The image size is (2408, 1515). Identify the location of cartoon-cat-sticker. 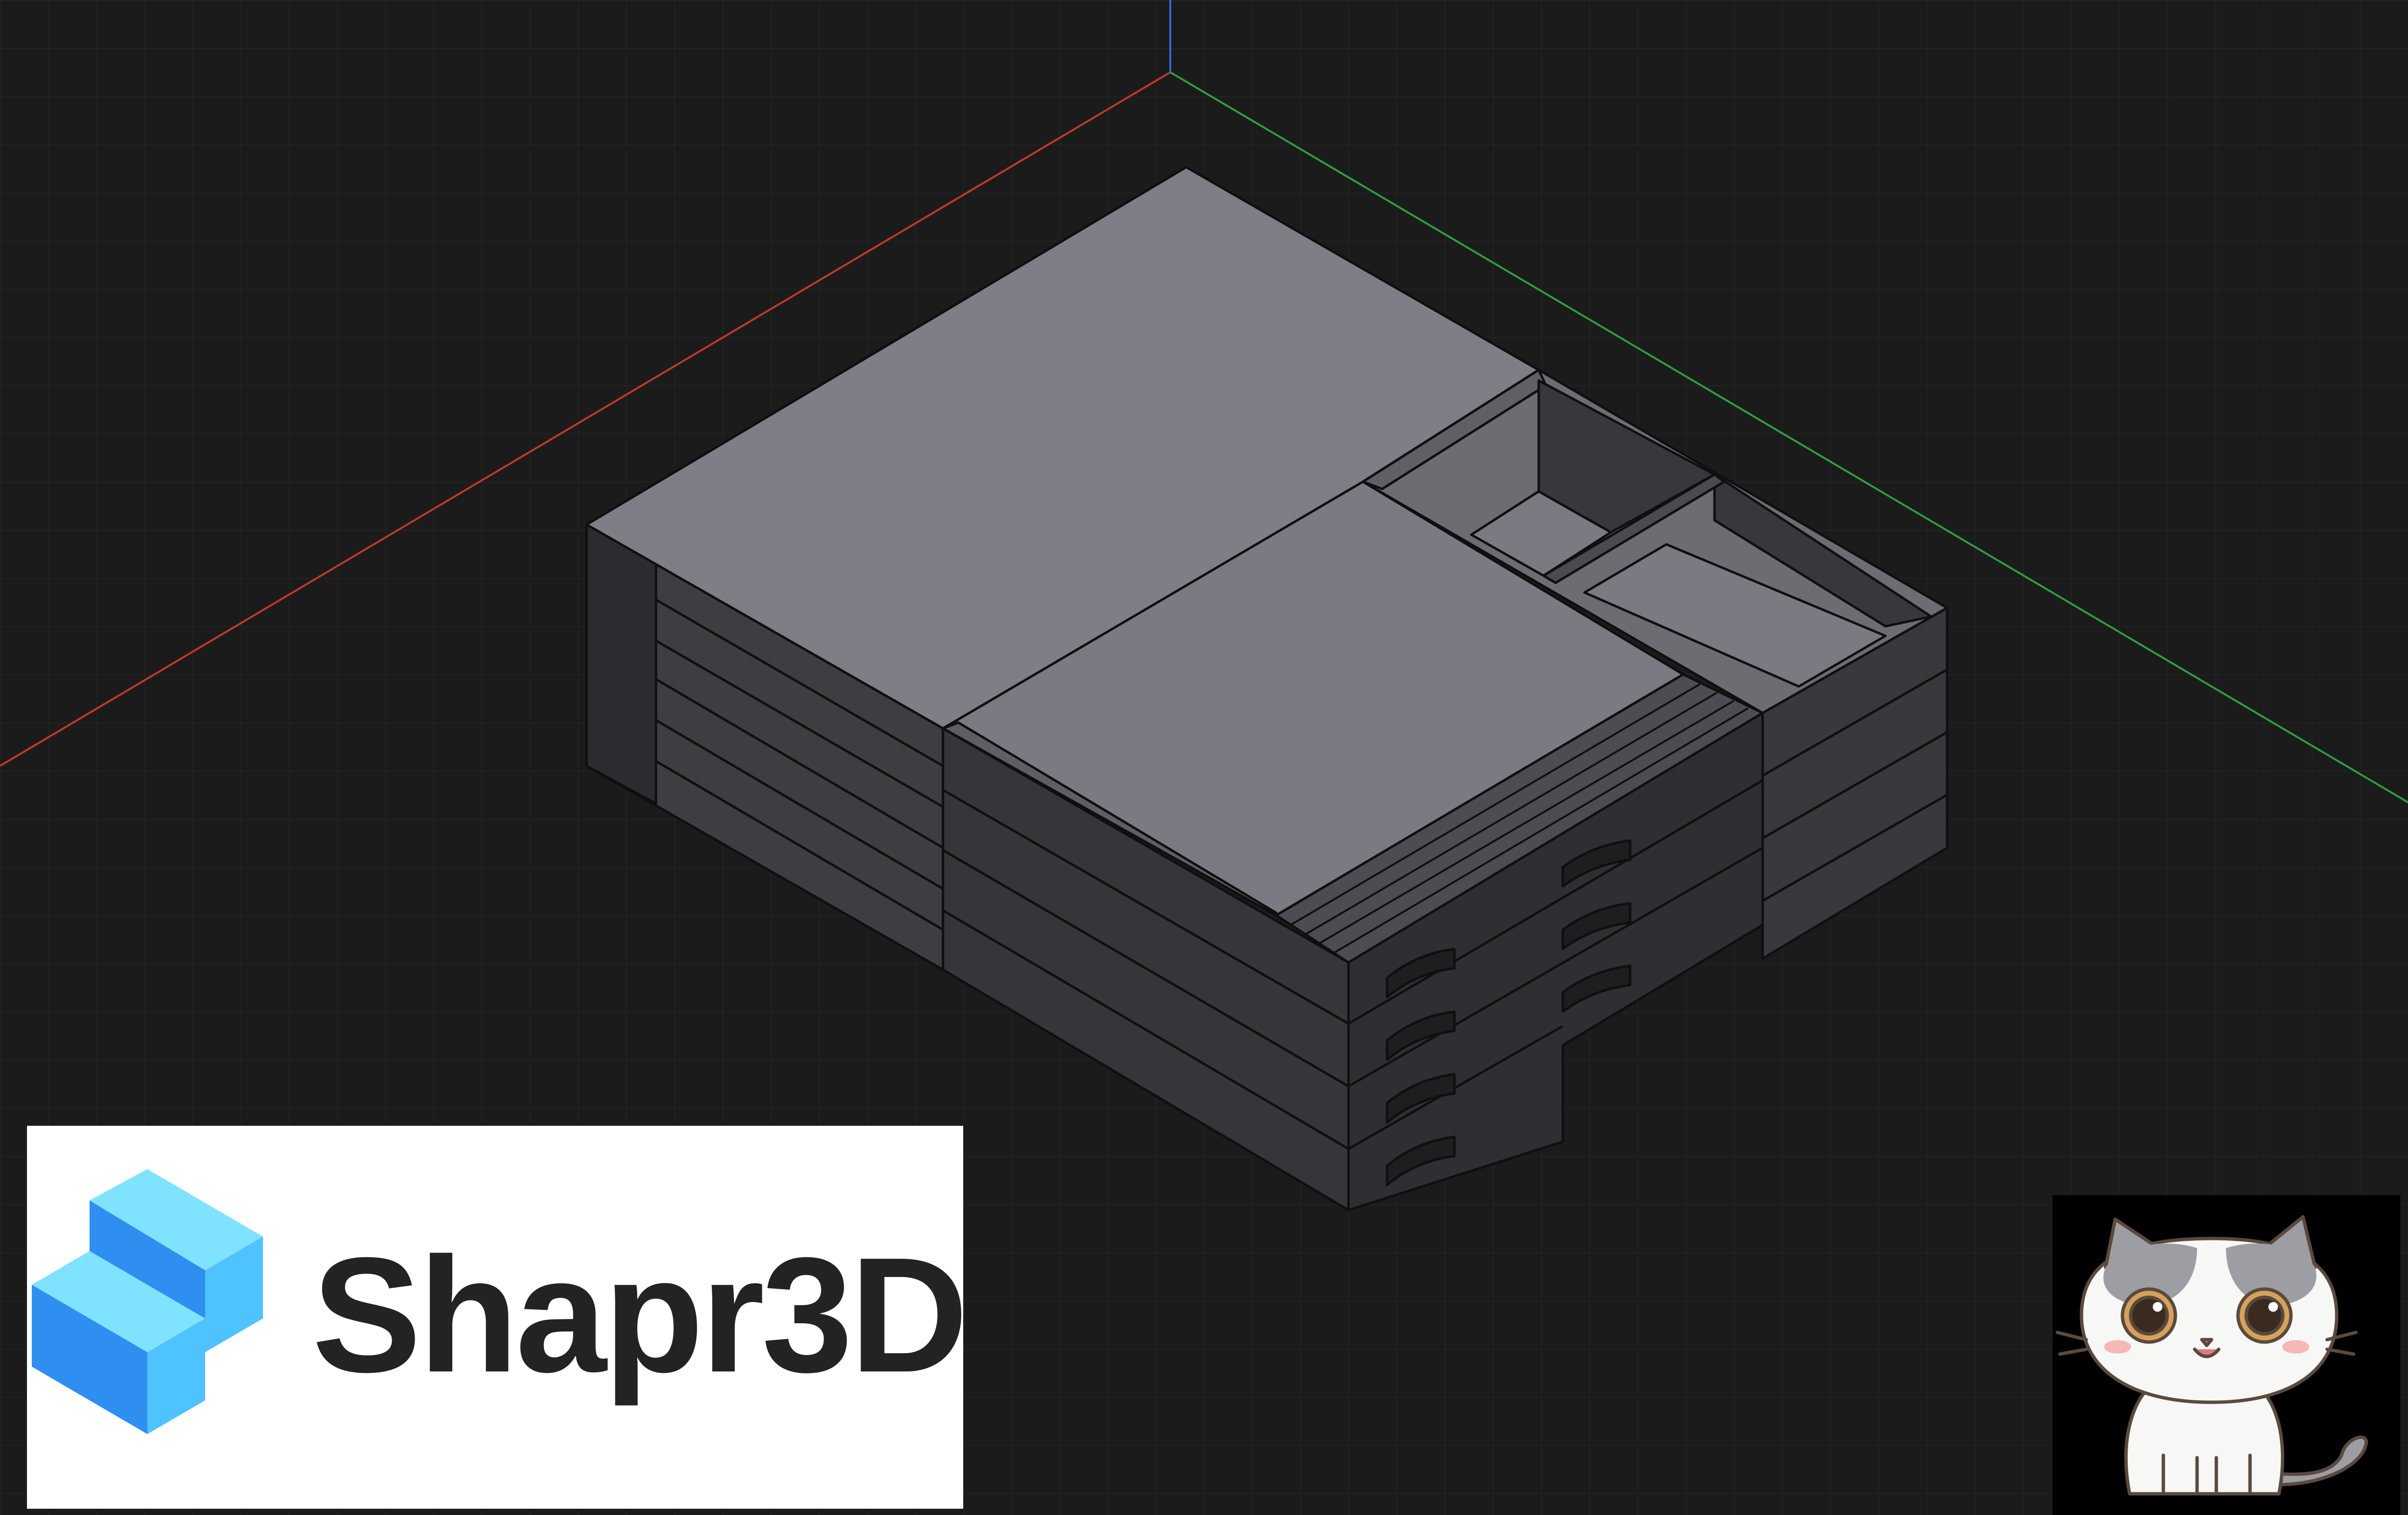
(2226, 1355).